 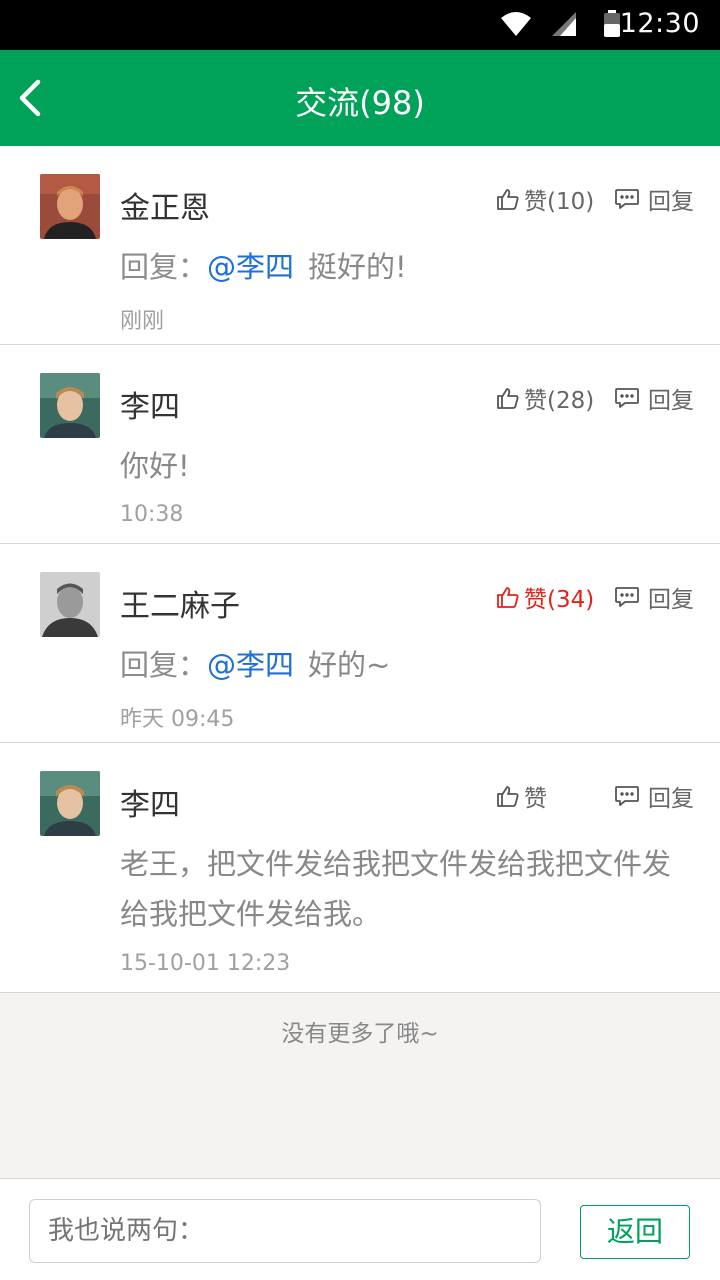 I want to click on like-count: 赞(28), so click(x=559, y=401).